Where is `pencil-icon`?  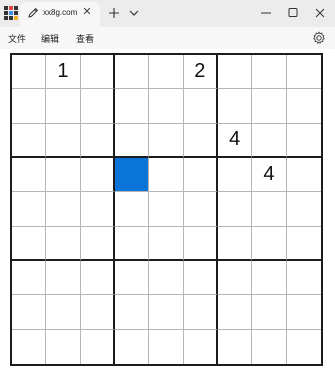 pencil-icon is located at coordinates (33, 12).